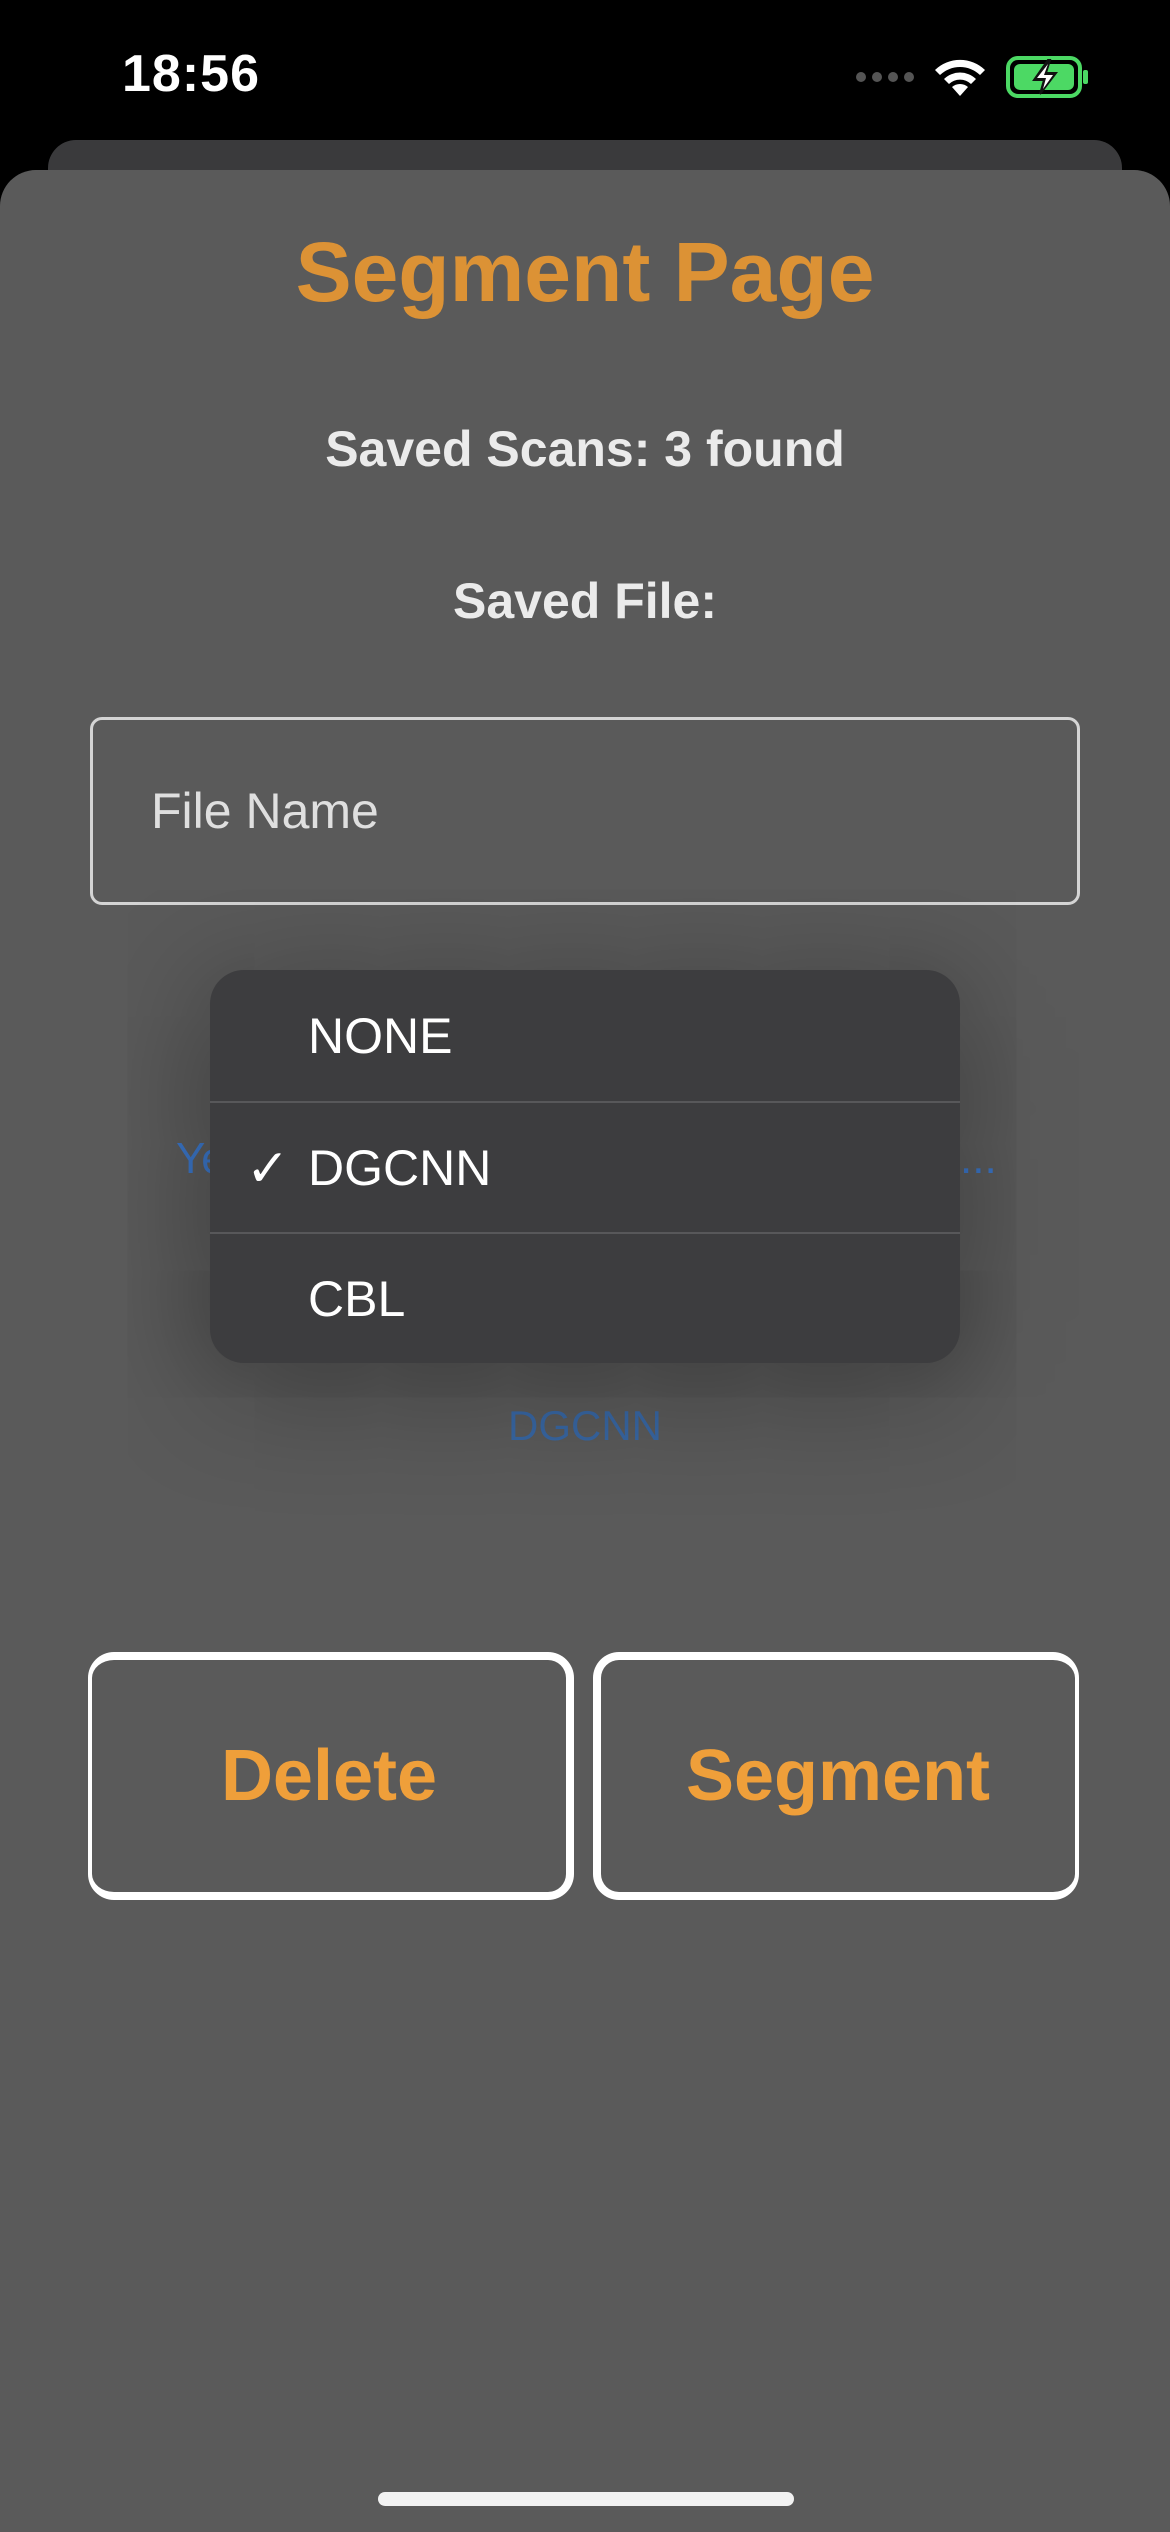 This screenshot has height=2532, width=1170. Describe the element at coordinates (585, 1035) in the screenshot. I see `menu-item-none: NONE` at that location.